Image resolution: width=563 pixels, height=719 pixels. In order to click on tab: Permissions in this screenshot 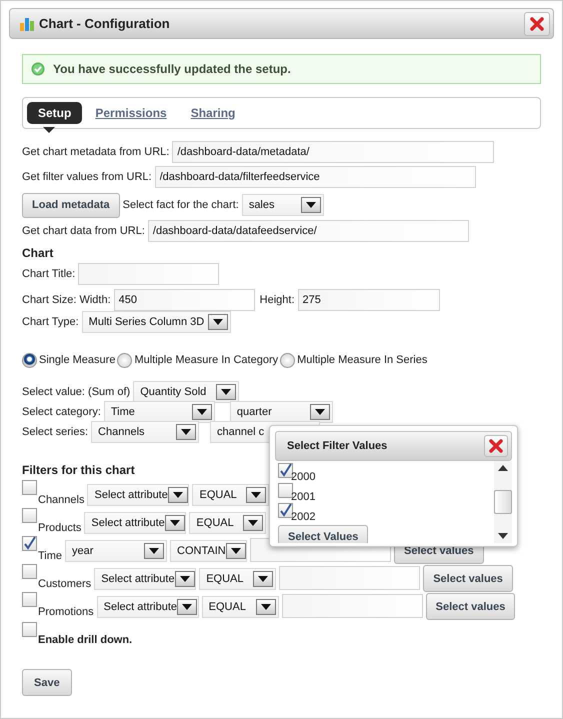, I will do `click(131, 113)`.